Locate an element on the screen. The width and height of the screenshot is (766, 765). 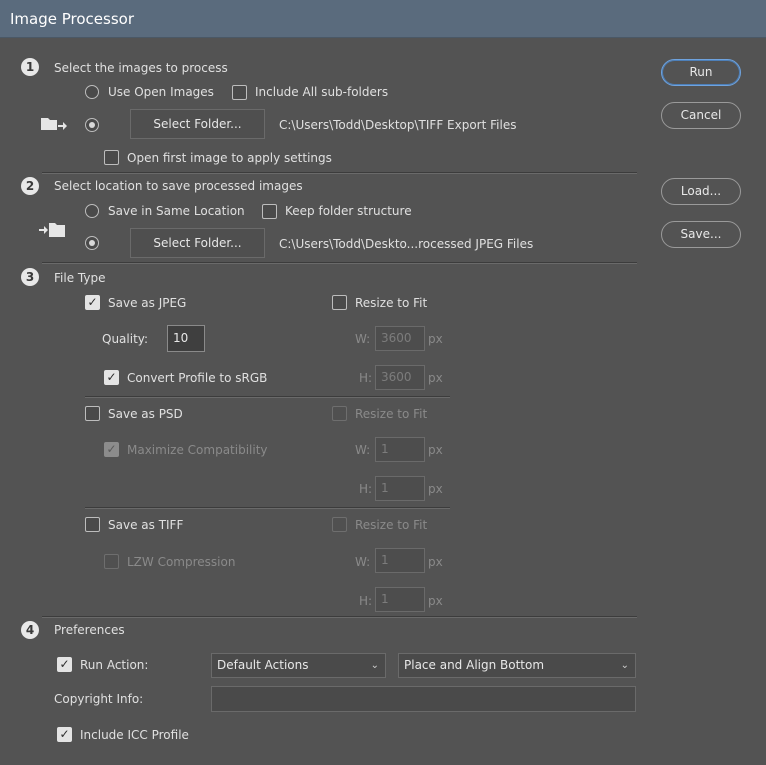
convert-profile-checkbox: ✓ is located at coordinates (111, 377).